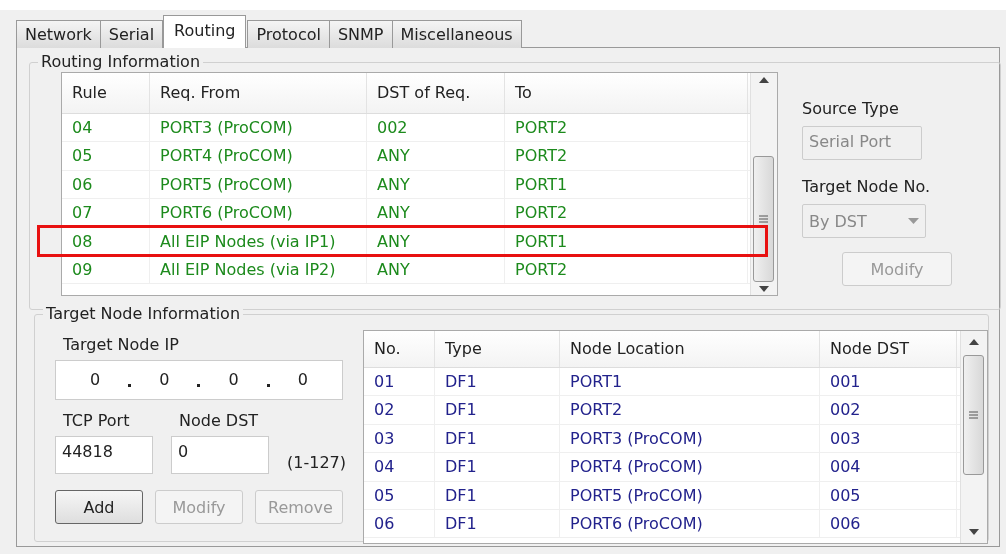 Image resolution: width=1006 pixels, height=554 pixels. Describe the element at coordinates (220, 455) in the screenshot. I see `node-dst-field: 0` at that location.